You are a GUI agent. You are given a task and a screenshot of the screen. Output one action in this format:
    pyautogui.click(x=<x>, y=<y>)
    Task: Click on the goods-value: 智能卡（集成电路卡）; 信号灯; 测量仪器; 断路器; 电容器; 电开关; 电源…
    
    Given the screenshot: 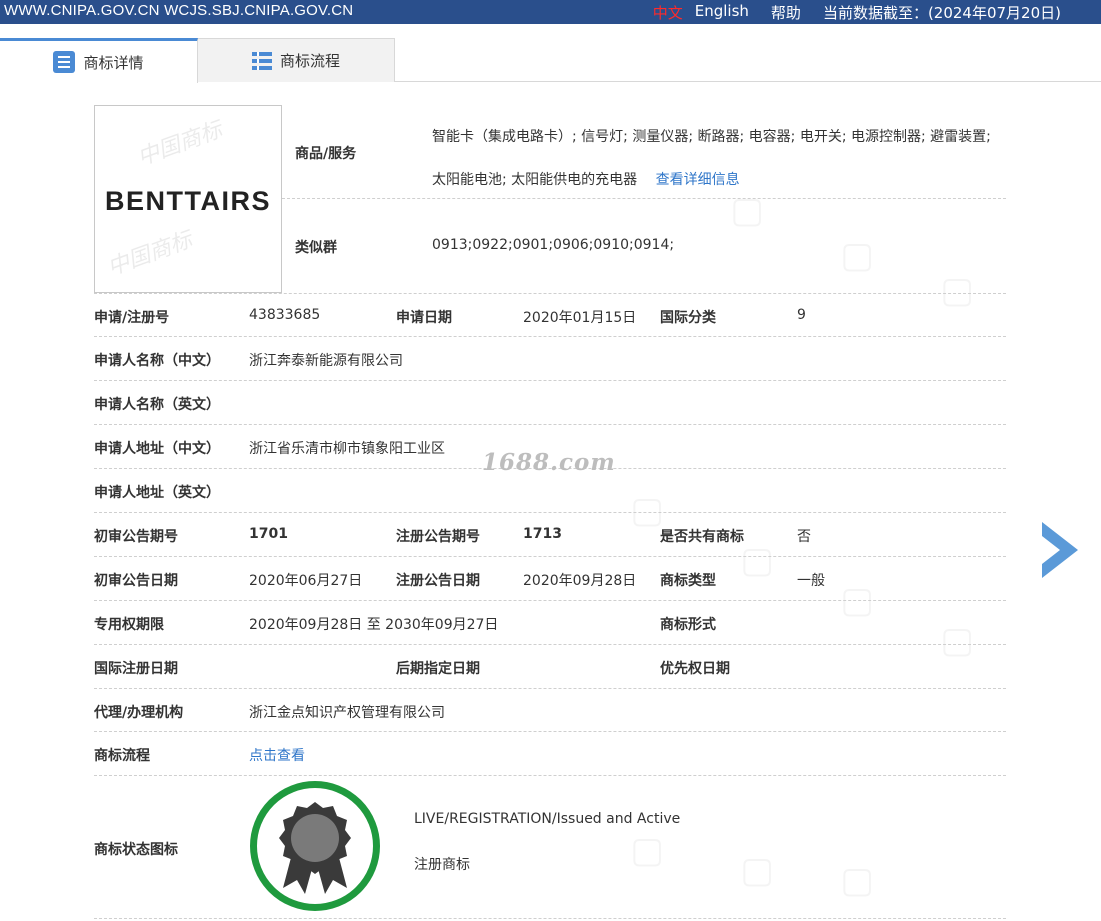 What is the action you would take?
    pyautogui.click(x=717, y=159)
    